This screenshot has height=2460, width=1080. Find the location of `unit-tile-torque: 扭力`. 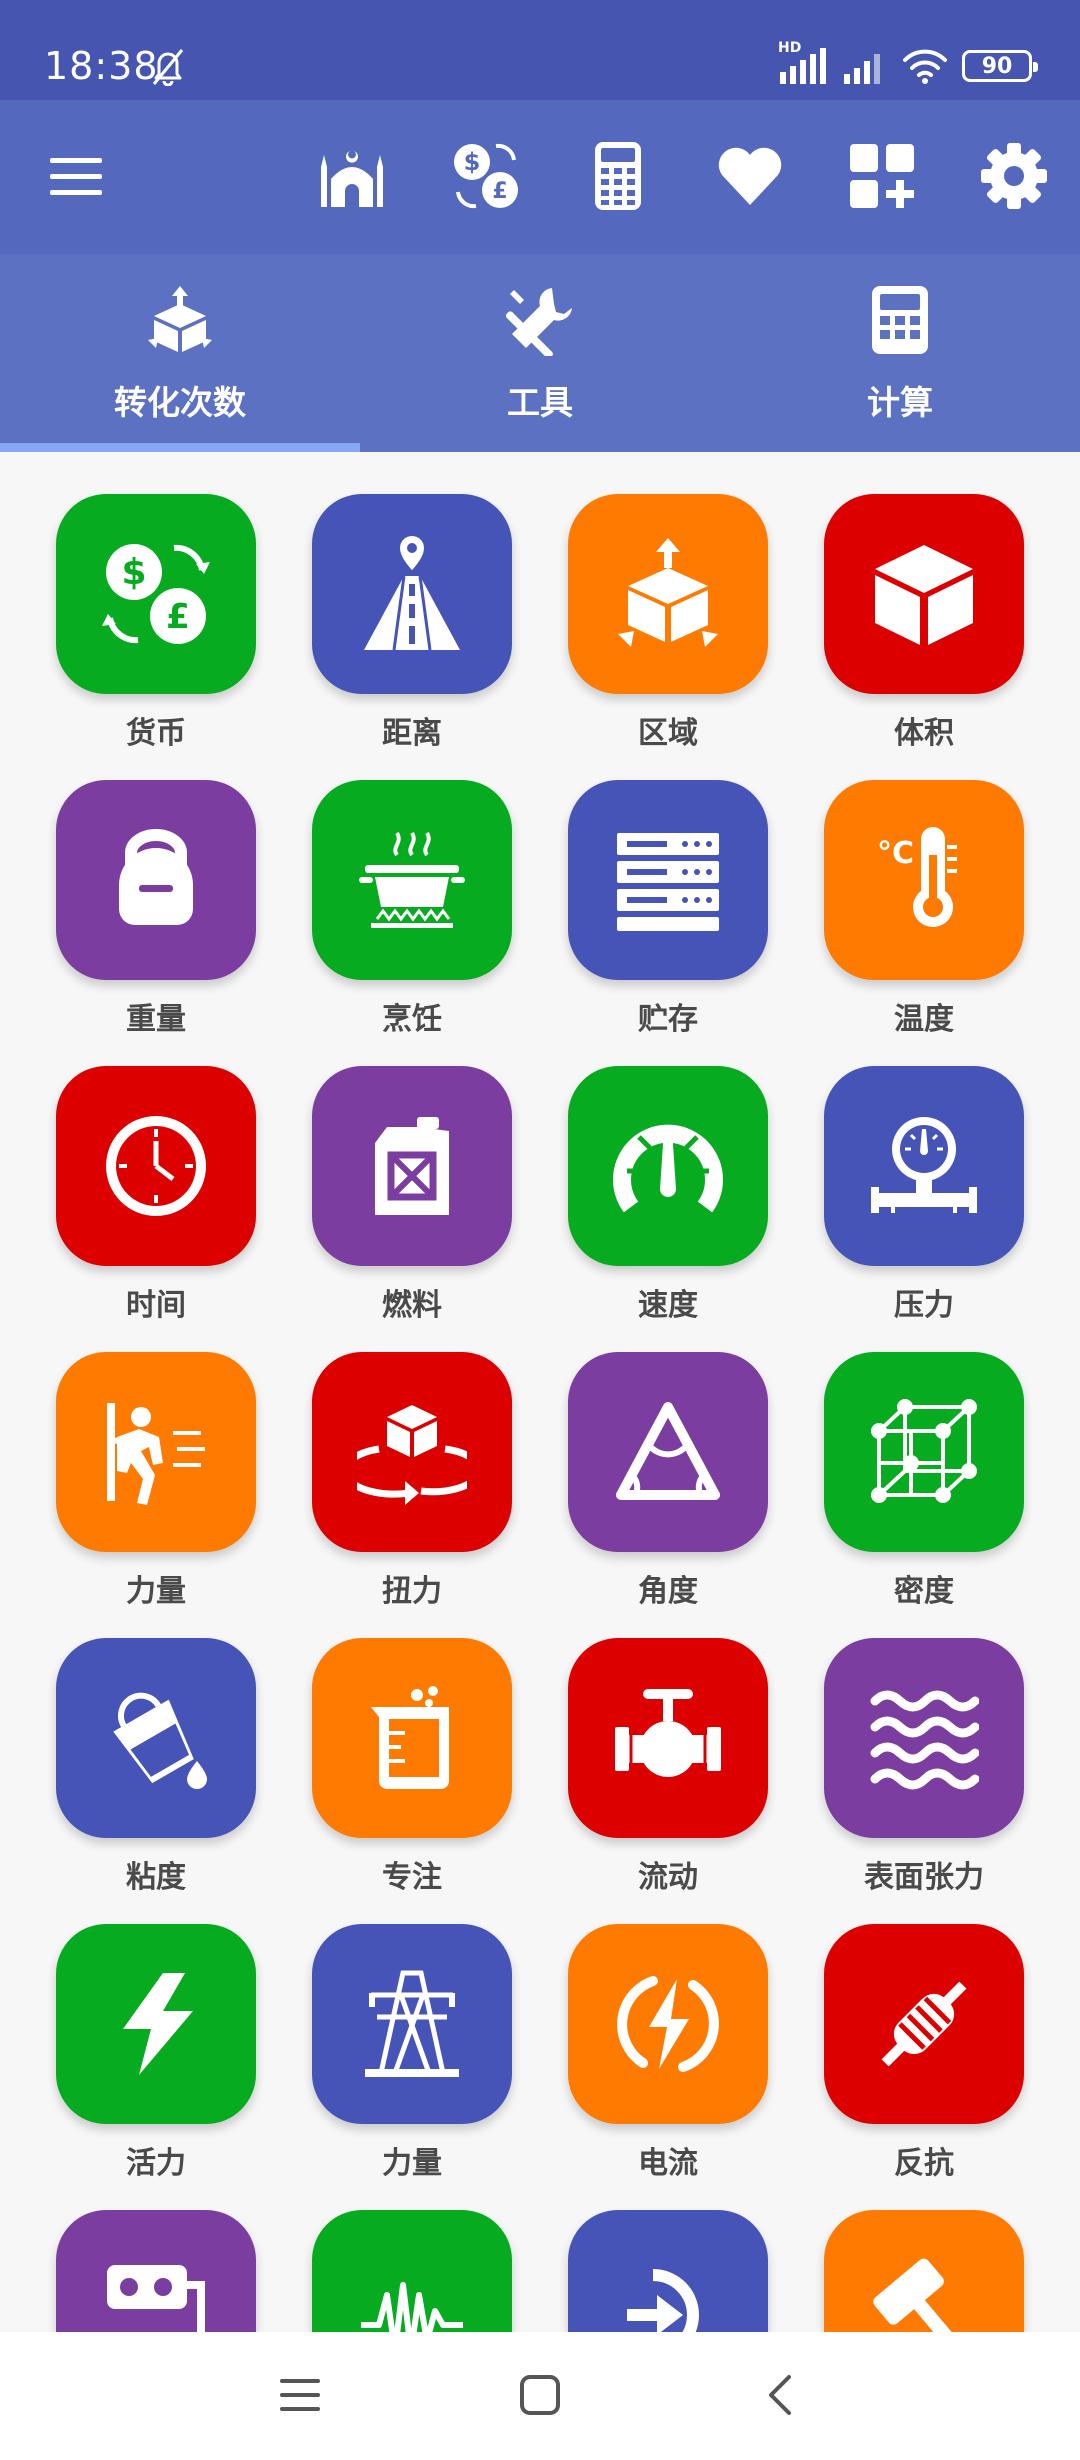

unit-tile-torque: 扭力 is located at coordinates (412, 1459).